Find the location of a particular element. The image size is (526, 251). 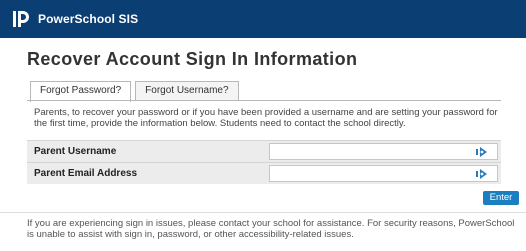

parent-email-label: Parent Email Address is located at coordinates (86, 173).